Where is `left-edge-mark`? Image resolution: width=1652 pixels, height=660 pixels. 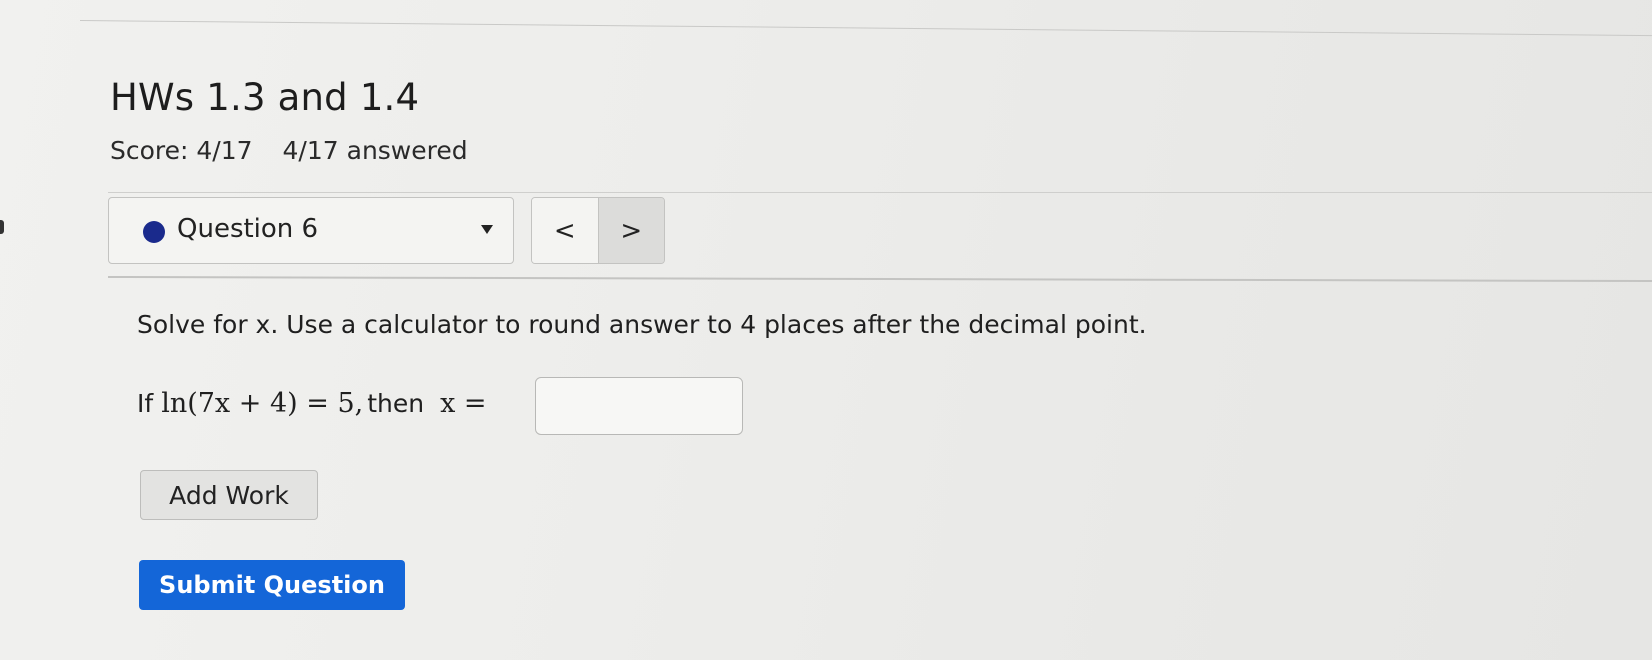
left-edge-mark is located at coordinates (2, 227).